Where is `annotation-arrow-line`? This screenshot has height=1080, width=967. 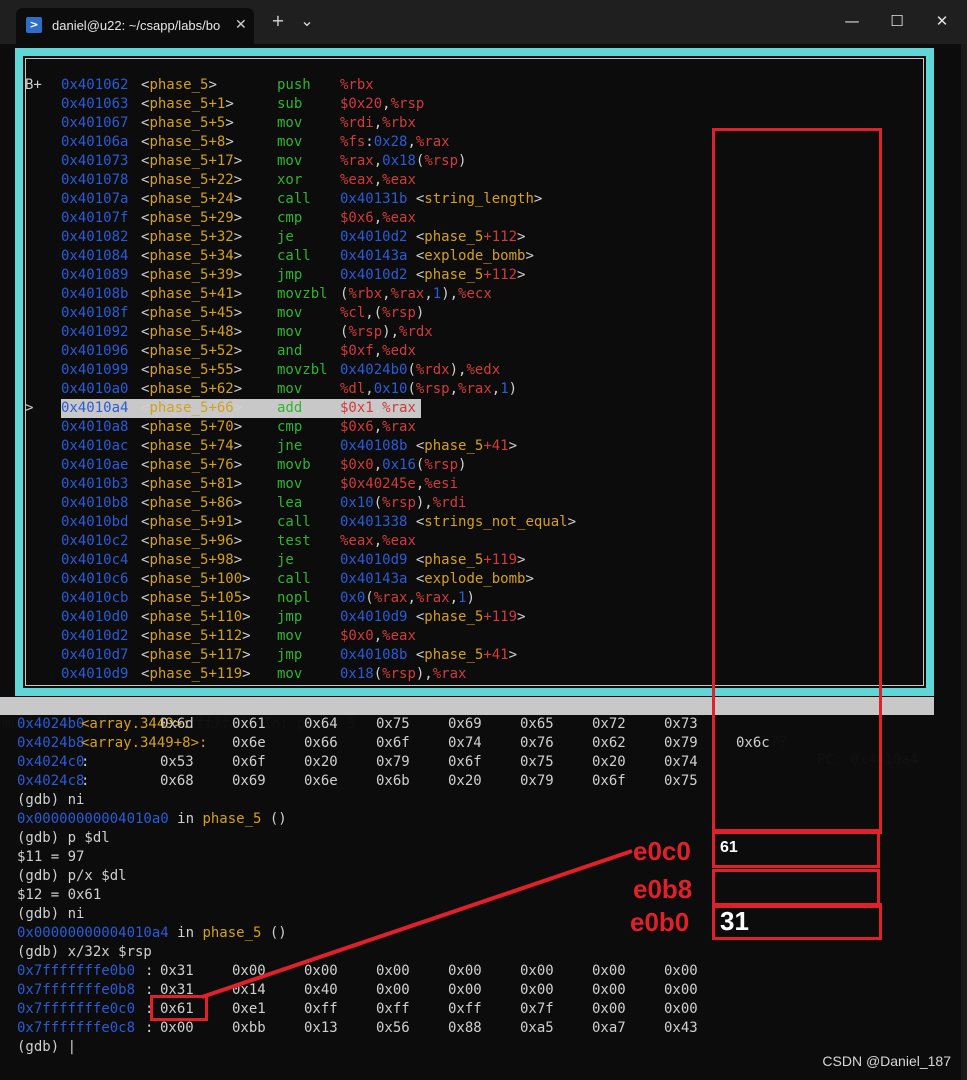
annotation-arrow-line is located at coordinates (417, 924).